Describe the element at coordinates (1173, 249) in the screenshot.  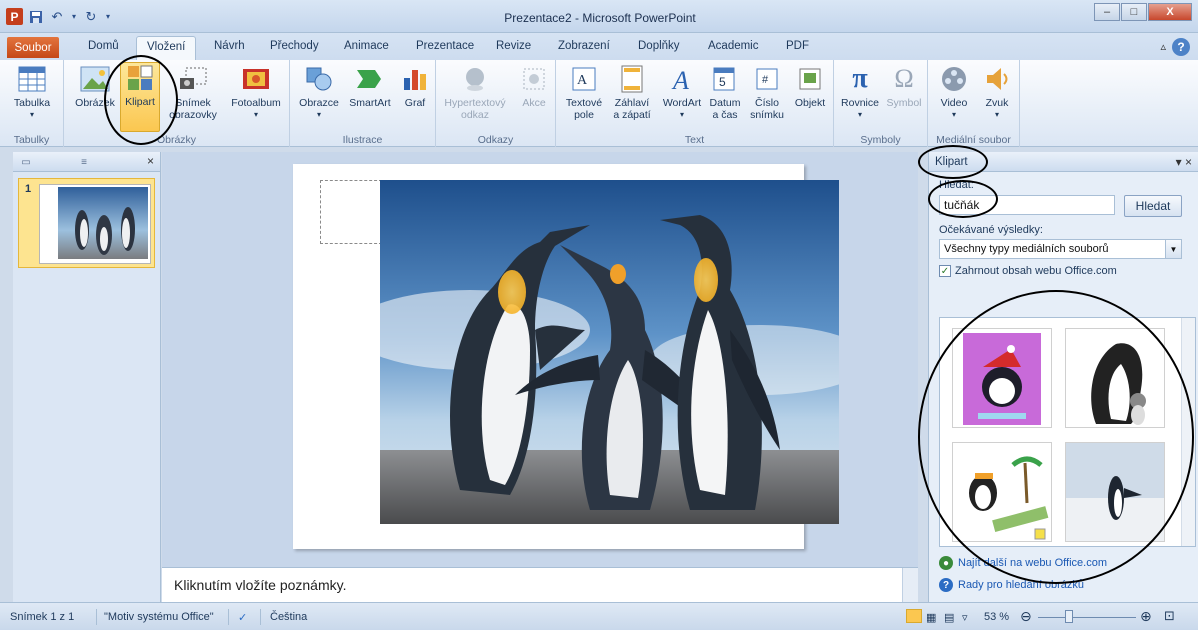
I see `chevron-down-icon: ▼` at that location.